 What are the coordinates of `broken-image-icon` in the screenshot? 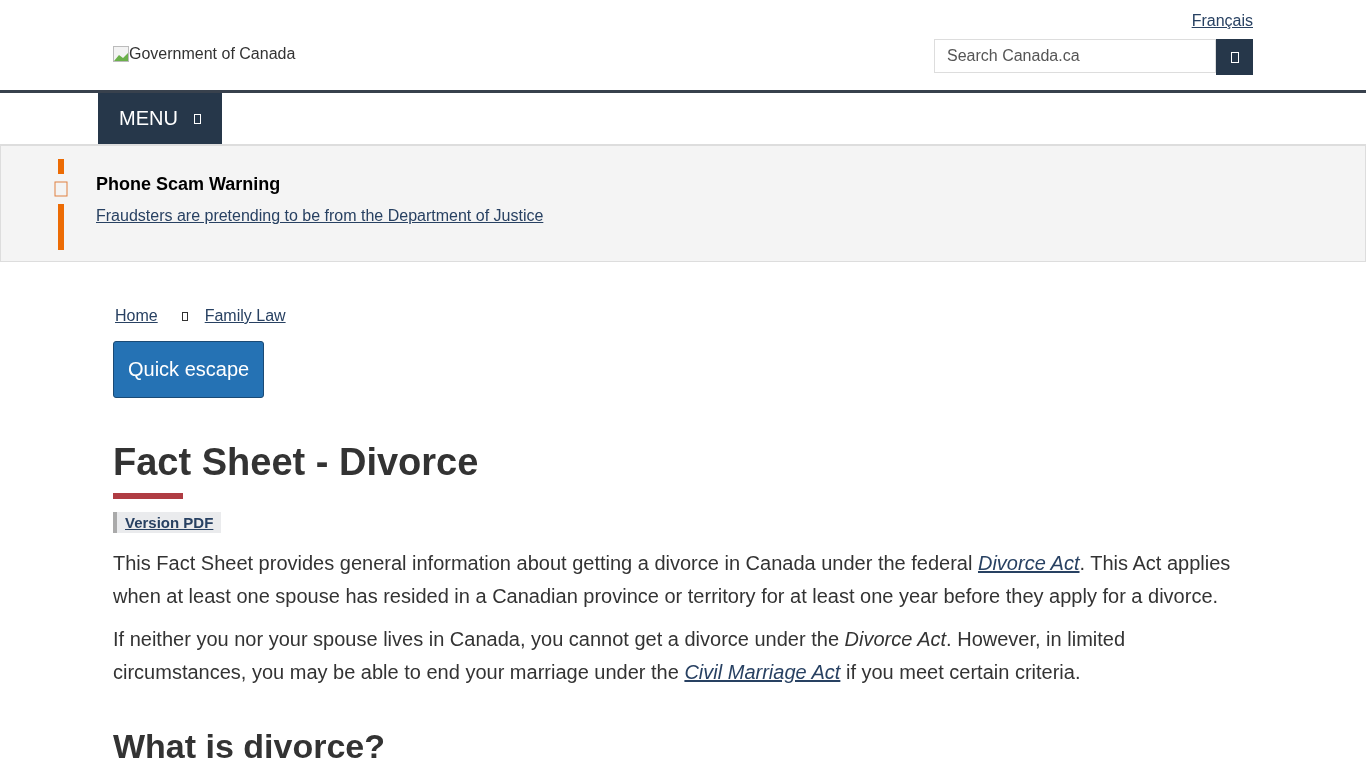 It's located at (121, 54).